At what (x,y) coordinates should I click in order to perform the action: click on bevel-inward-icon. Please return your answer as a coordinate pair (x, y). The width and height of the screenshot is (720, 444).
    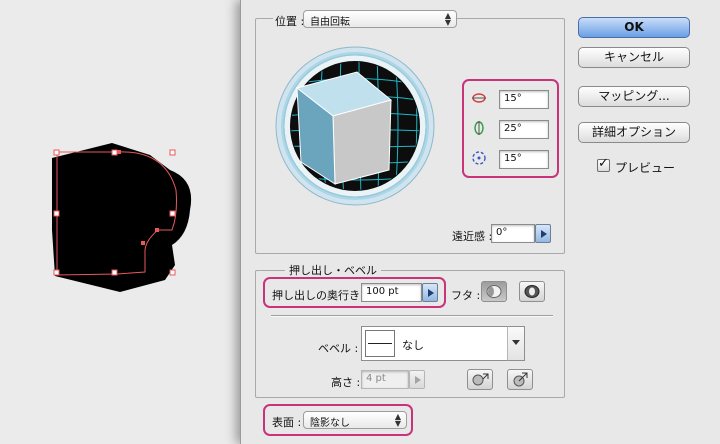
    Looking at the image, I should click on (520, 379).